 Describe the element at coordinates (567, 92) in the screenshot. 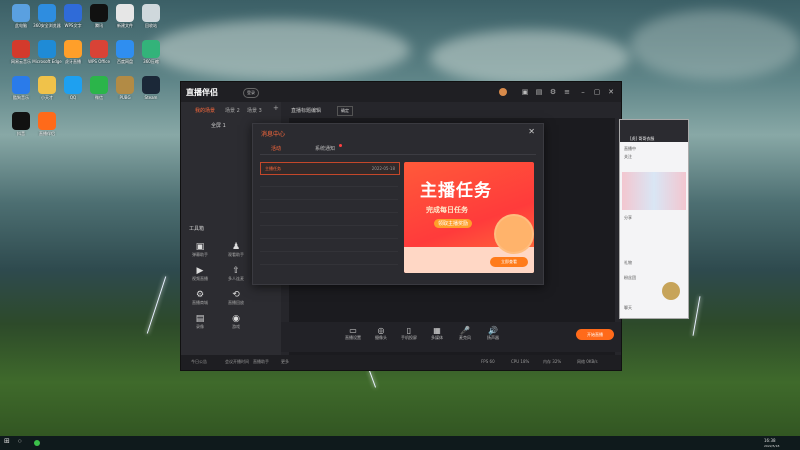

I see `menu-icon: ≡` at that location.